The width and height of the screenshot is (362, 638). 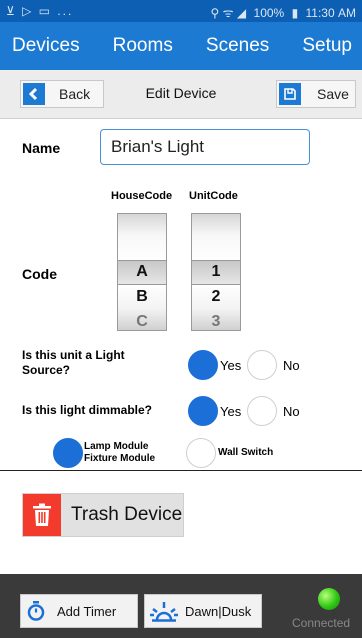 I want to click on save-icon, so click(x=290, y=94).